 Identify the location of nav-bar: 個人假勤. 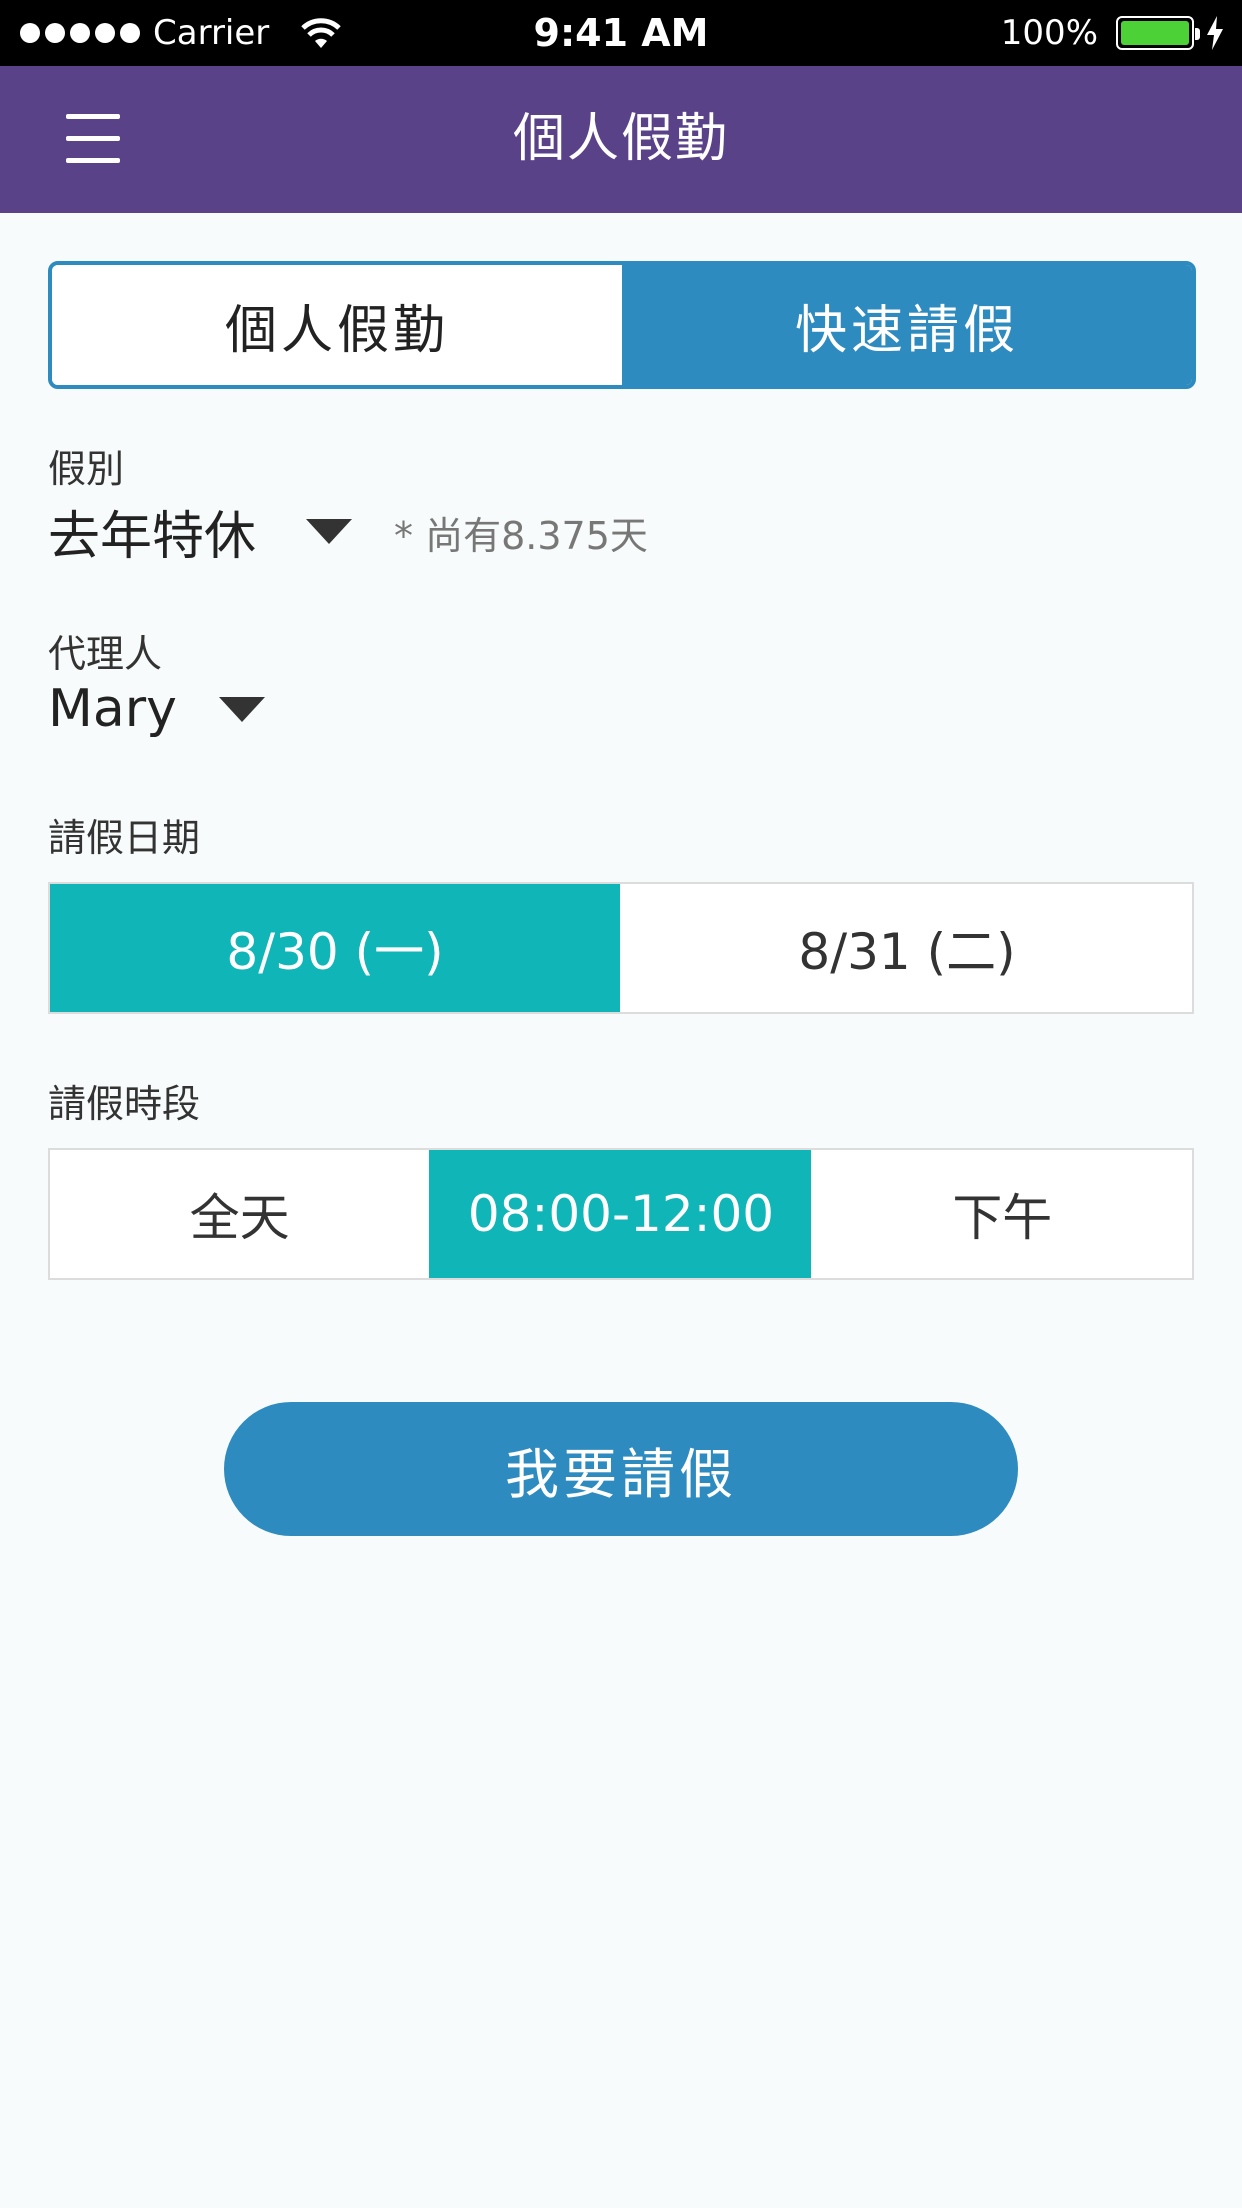
(621, 139).